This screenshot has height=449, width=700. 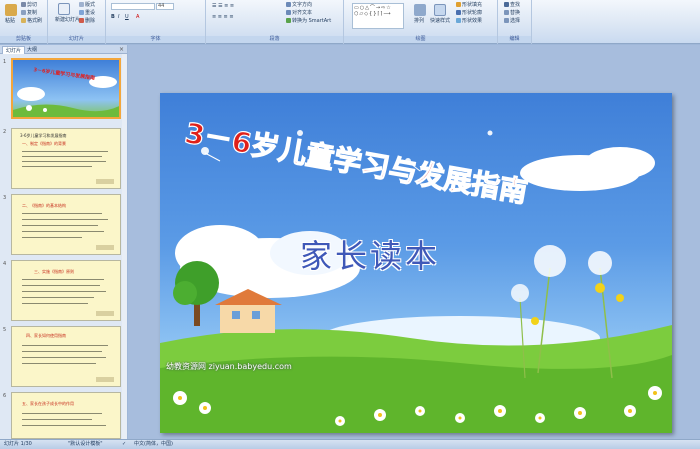 What do you see at coordinates (458, 4) in the screenshot?
I see `fill-icon` at bounding box center [458, 4].